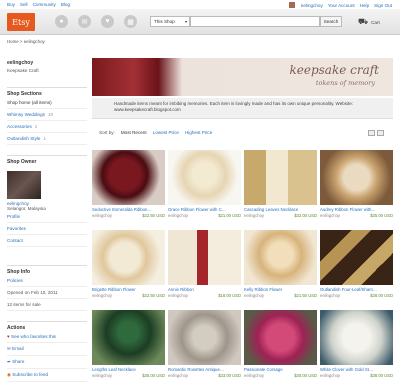 This screenshot has width=400, height=388. I want to click on cart-button: ⛟ Cart, so click(375, 22).